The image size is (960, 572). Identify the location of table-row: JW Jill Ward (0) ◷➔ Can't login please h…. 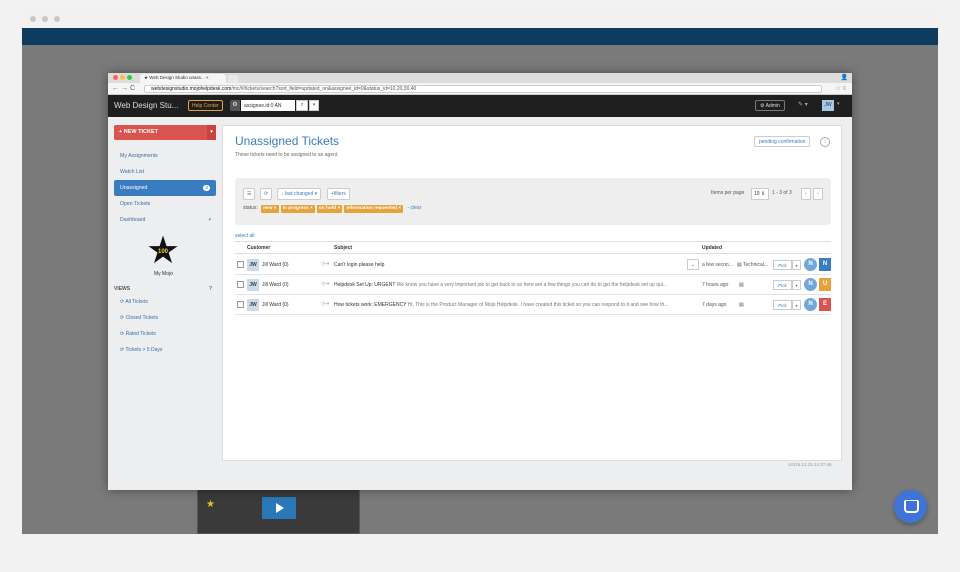
(533, 265).